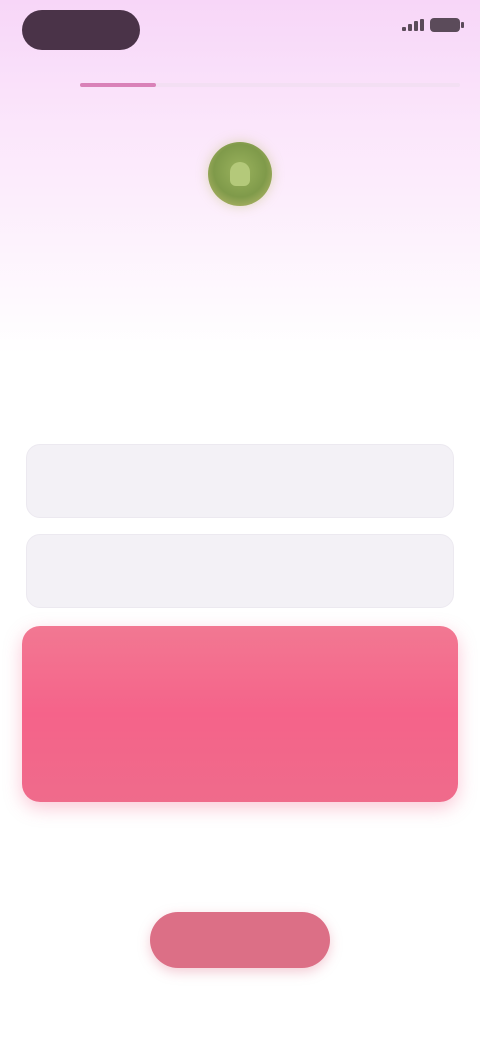  What do you see at coordinates (240, 379) in the screenshot?
I see `page-subtitle` at bounding box center [240, 379].